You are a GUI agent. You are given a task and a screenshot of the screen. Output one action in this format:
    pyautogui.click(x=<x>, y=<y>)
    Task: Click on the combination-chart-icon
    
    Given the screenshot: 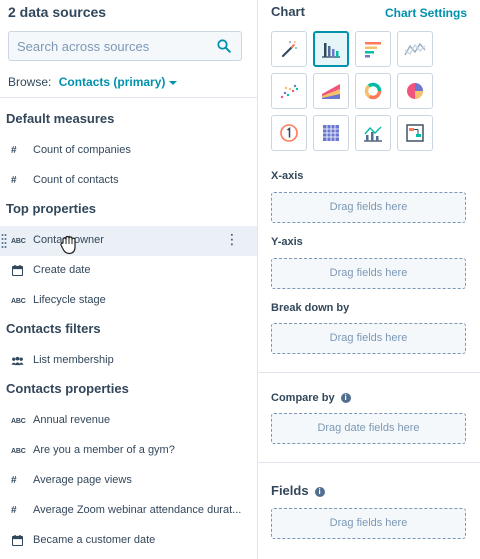 What is the action you would take?
    pyautogui.click(x=373, y=134)
    